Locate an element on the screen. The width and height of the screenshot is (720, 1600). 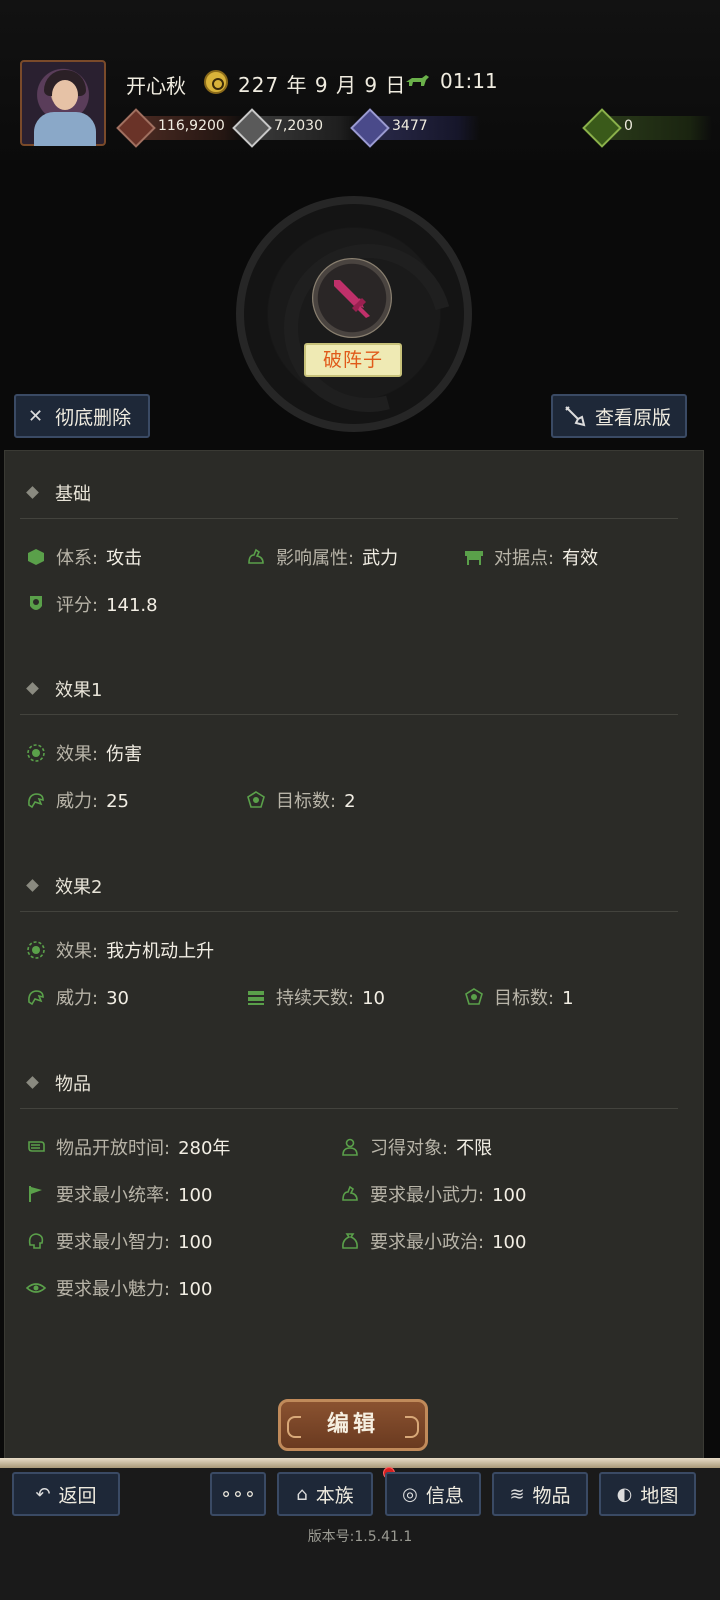
attr-min-int: 要求最小智力: 100 is located at coordinates (119, 1241).